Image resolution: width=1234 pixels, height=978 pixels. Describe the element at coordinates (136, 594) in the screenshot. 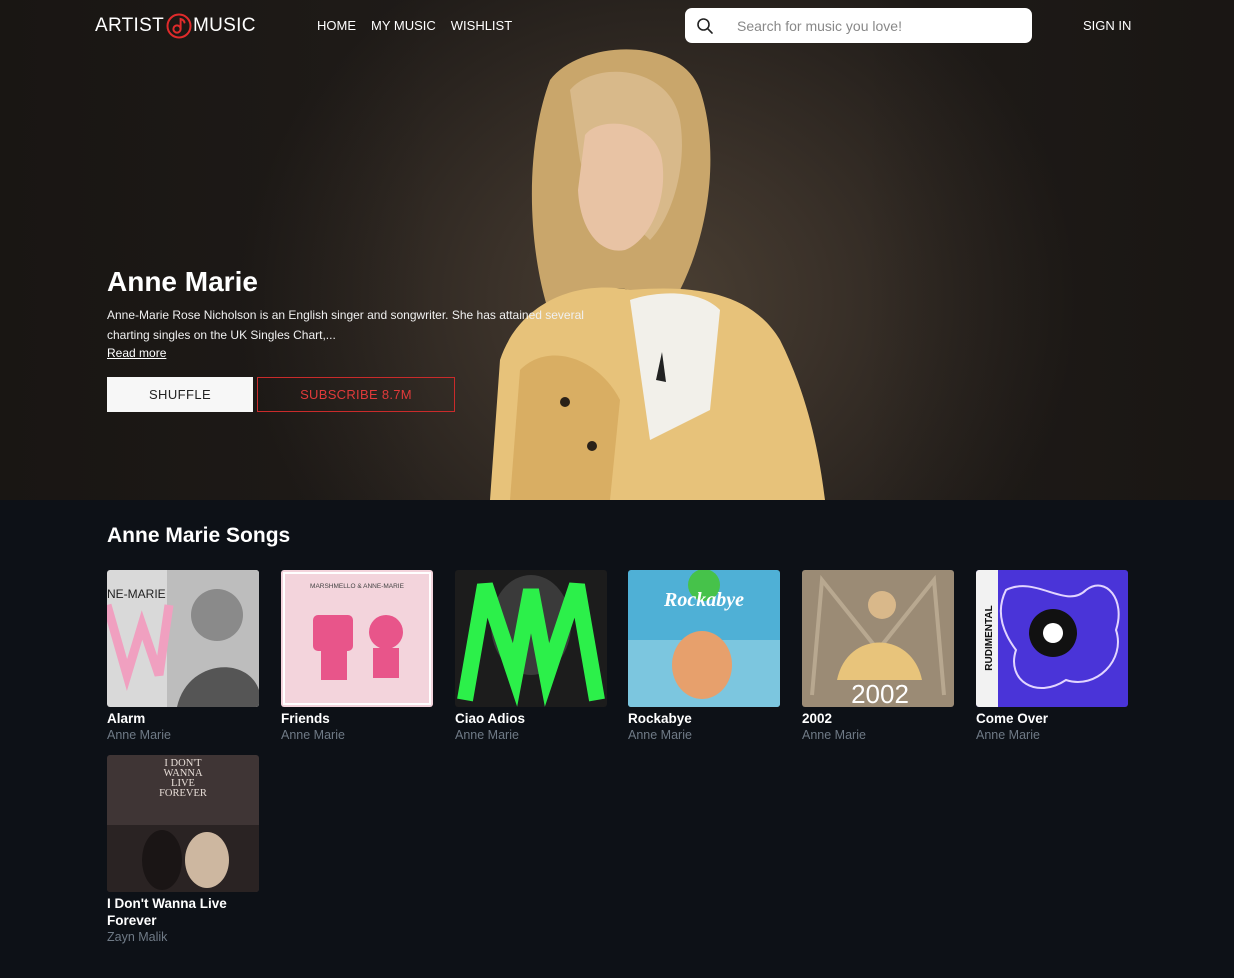

I see `svg-text: NE-MARIE` at that location.